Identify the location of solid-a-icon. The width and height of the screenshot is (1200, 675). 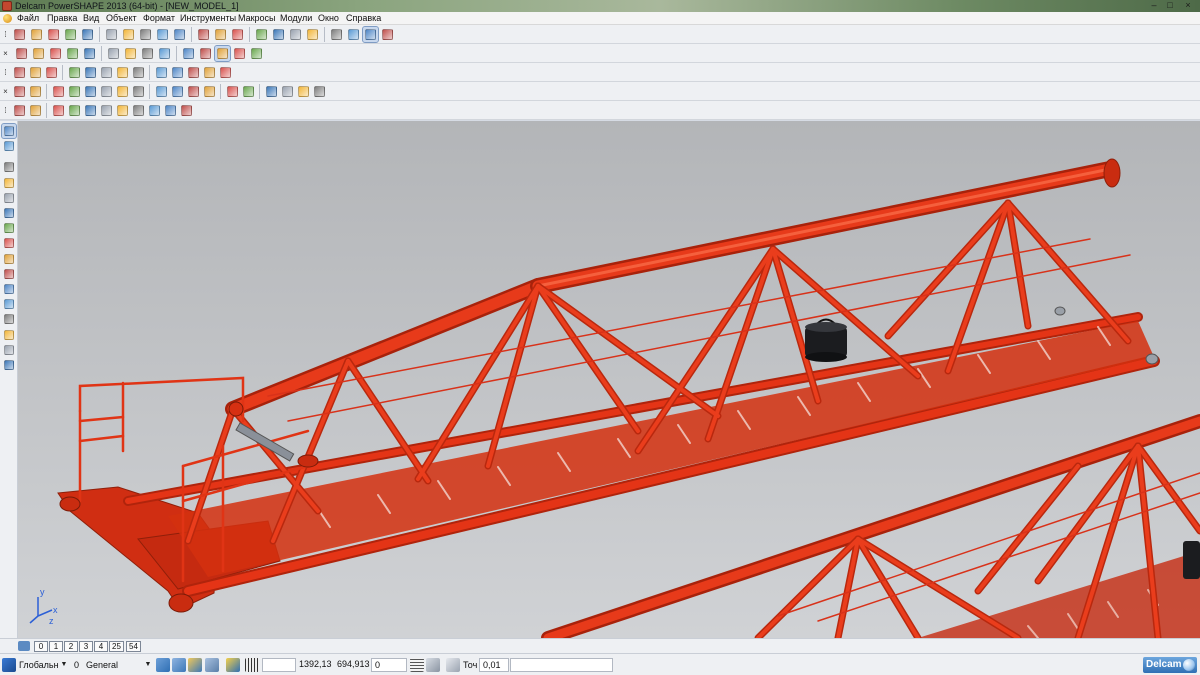
(161, 91).